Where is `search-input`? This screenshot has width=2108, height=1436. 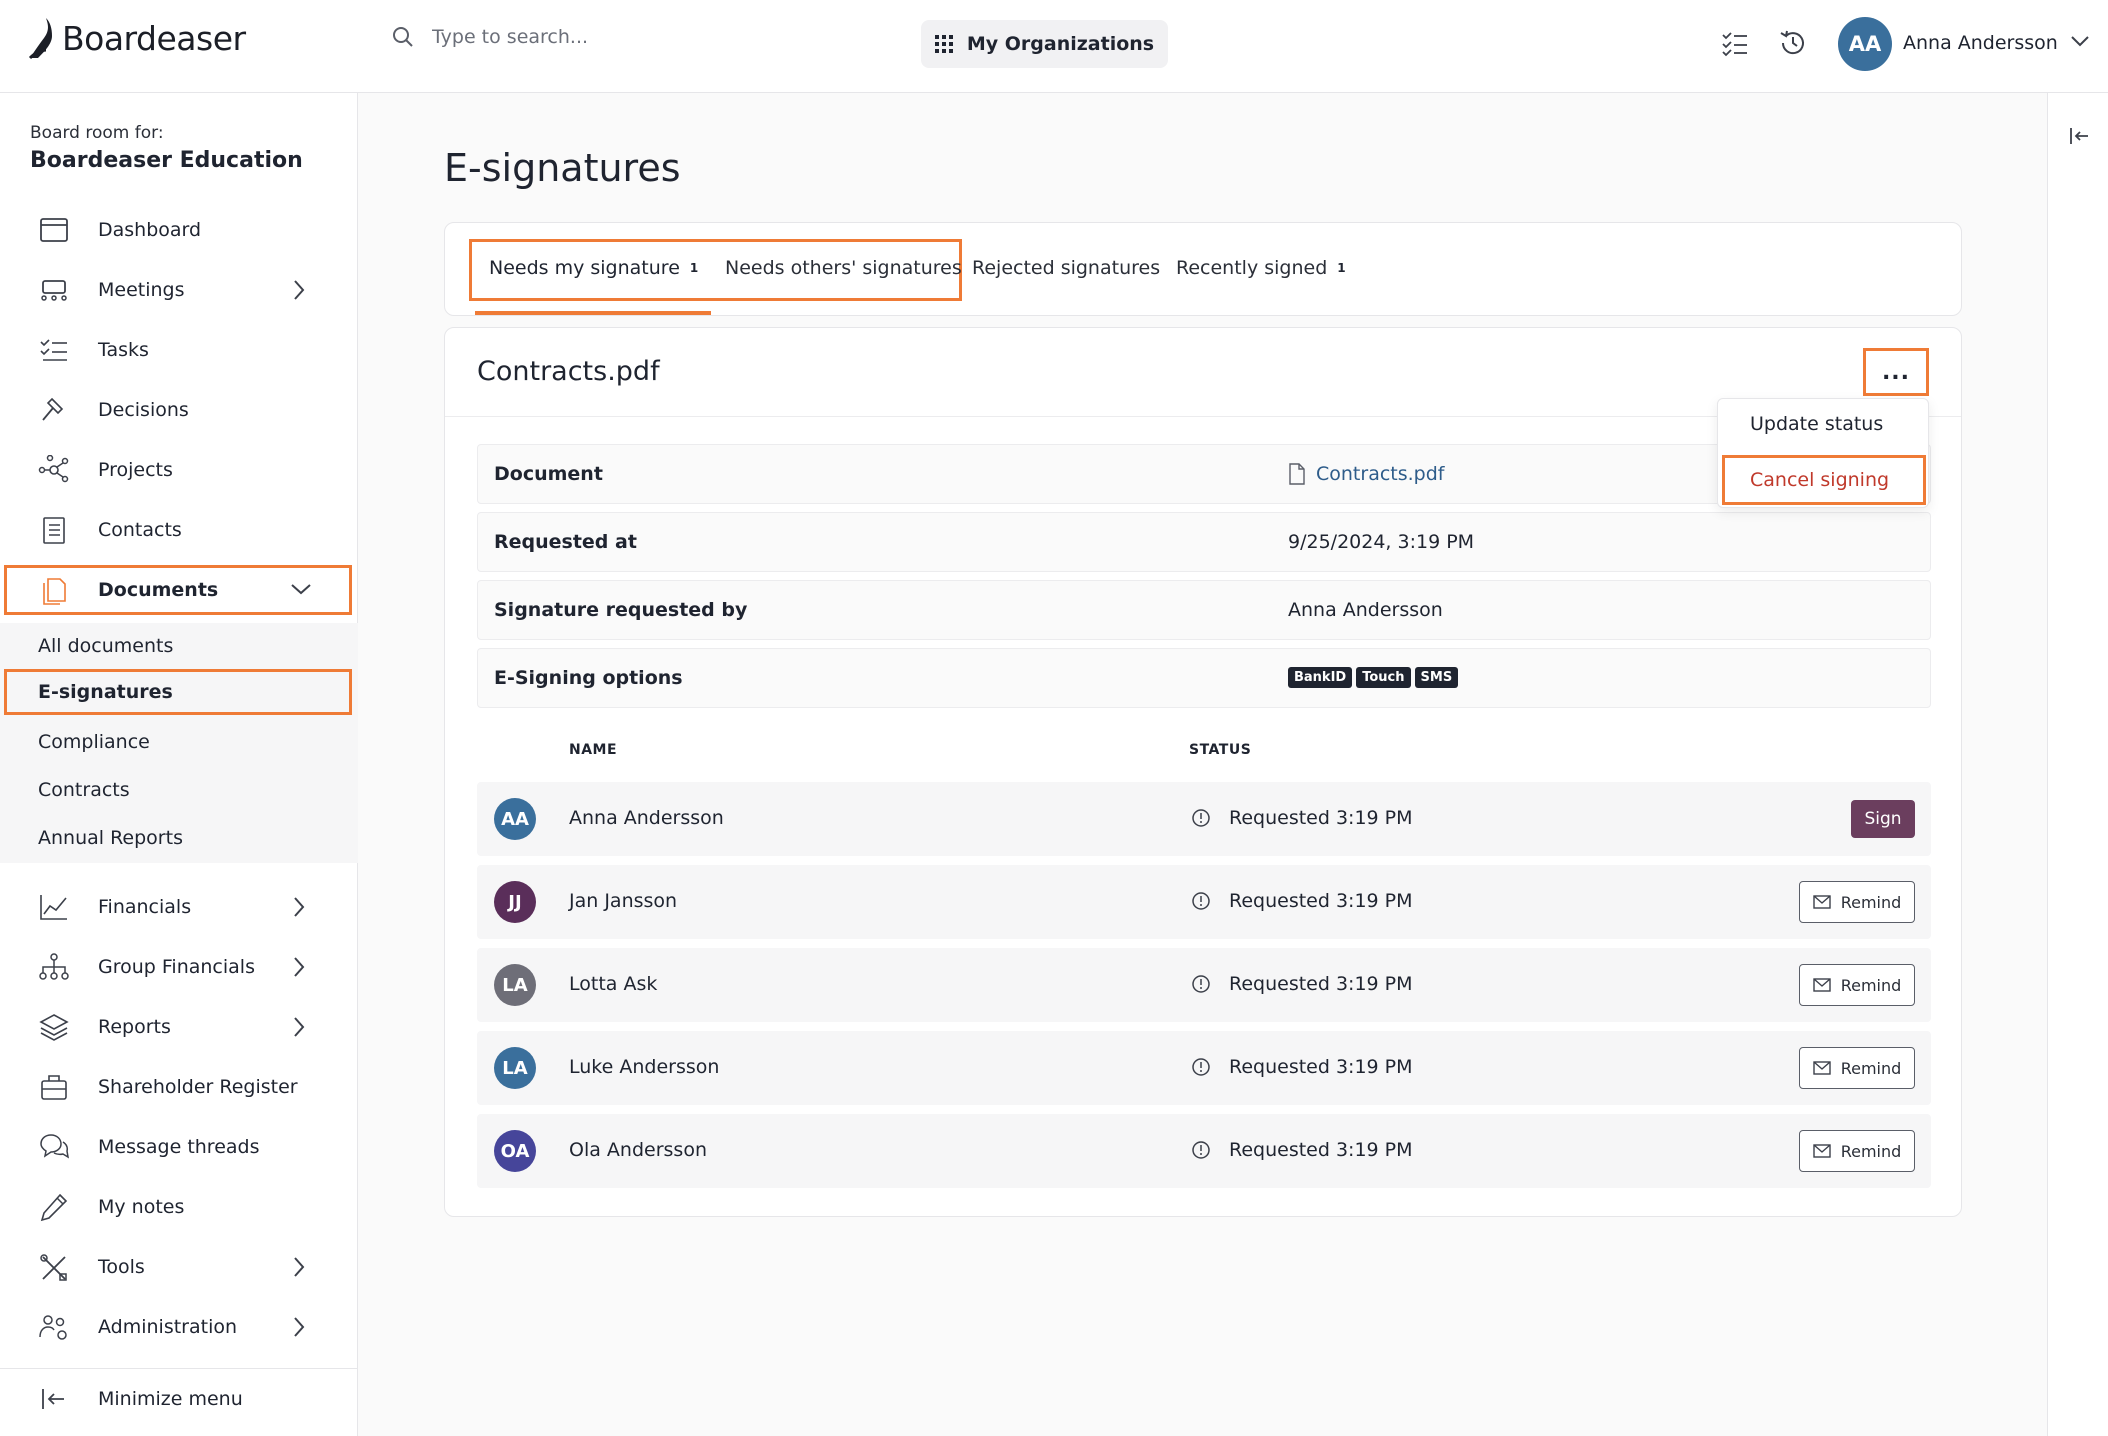 search-input is located at coordinates (632, 37).